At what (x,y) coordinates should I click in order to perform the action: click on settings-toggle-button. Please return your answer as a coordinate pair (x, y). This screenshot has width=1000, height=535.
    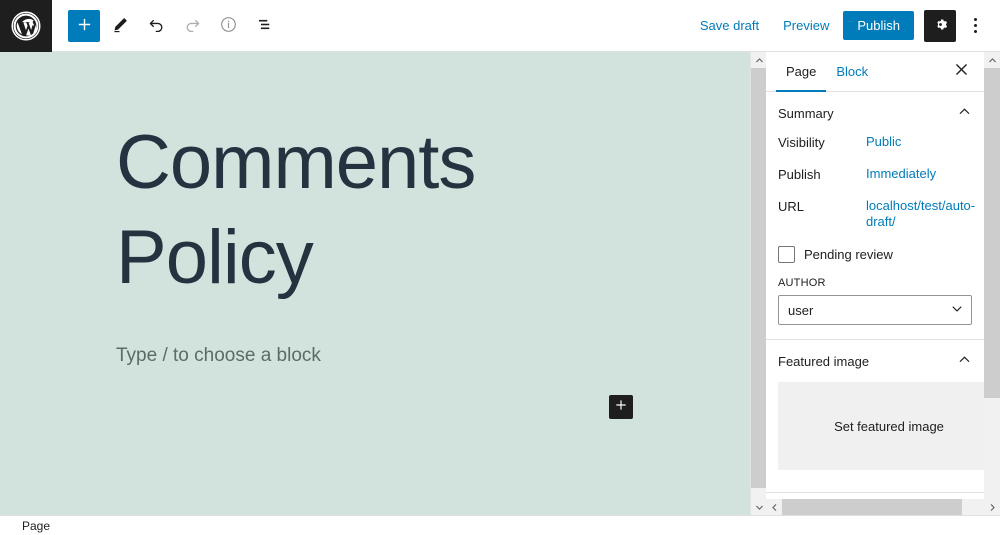
    Looking at the image, I should click on (940, 25).